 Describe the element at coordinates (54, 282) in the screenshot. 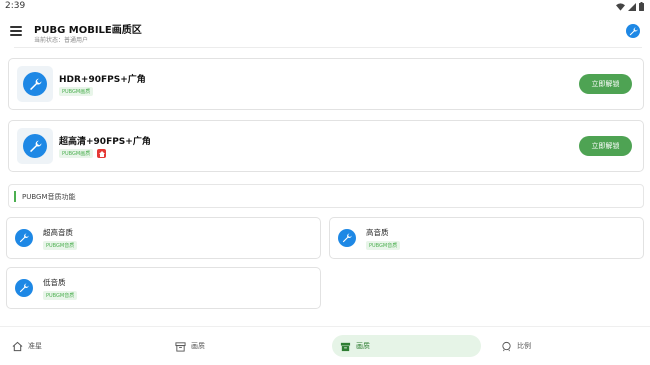

I see `audio-option-title: 低音质` at that location.